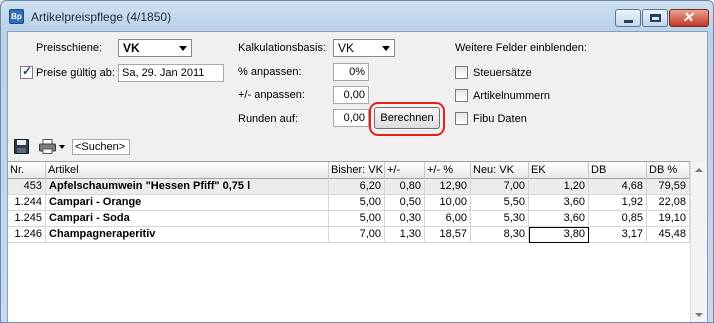 Image resolution: width=714 pixels, height=323 pixels. What do you see at coordinates (407, 118) in the screenshot?
I see `berechnen-button: Berechnen` at bounding box center [407, 118].